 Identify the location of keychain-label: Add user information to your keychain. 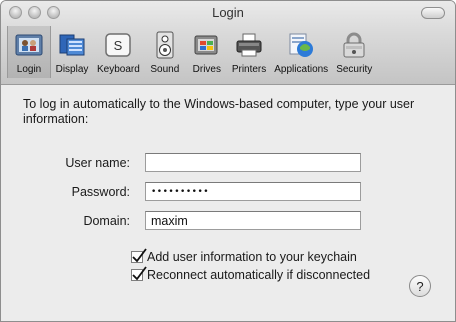
(252, 257).